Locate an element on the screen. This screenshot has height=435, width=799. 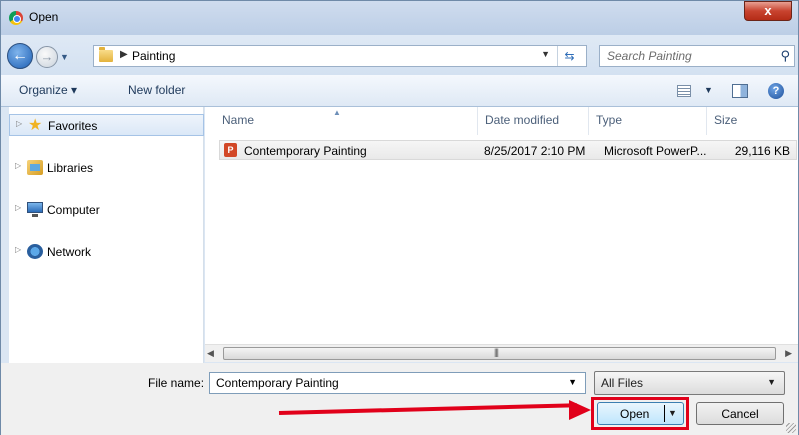
file-name-label: File name: is located at coordinates (176, 383).